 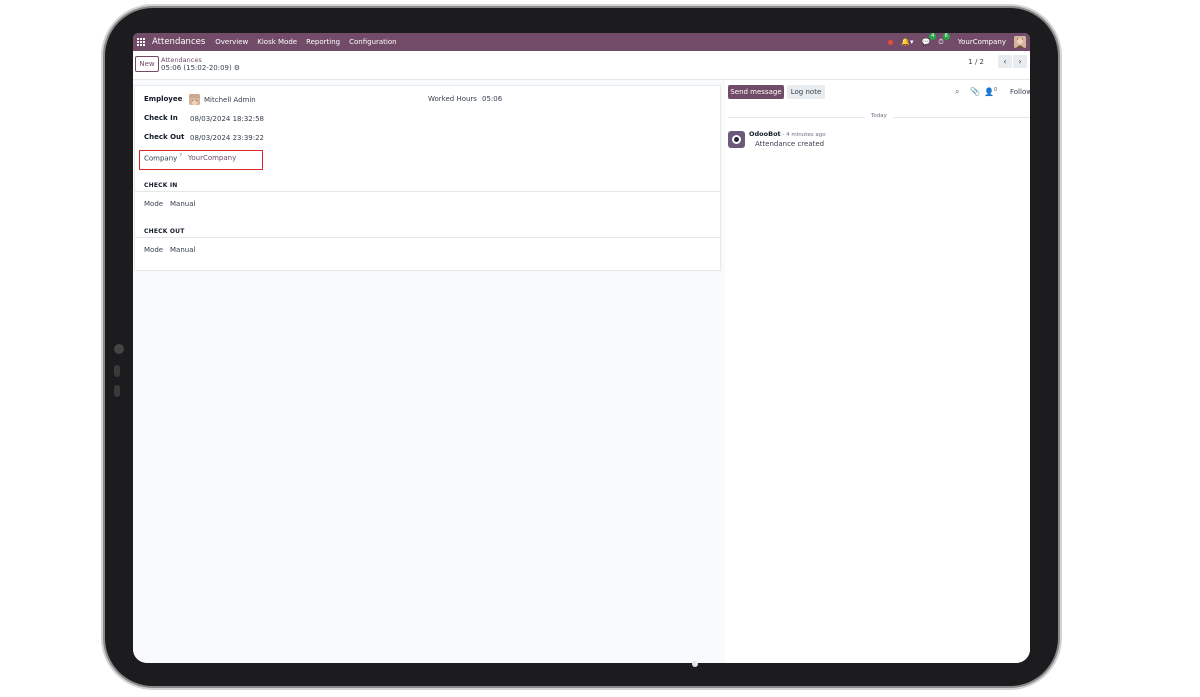 What do you see at coordinates (879, 116) in the screenshot?
I see `date-separator: Today` at bounding box center [879, 116].